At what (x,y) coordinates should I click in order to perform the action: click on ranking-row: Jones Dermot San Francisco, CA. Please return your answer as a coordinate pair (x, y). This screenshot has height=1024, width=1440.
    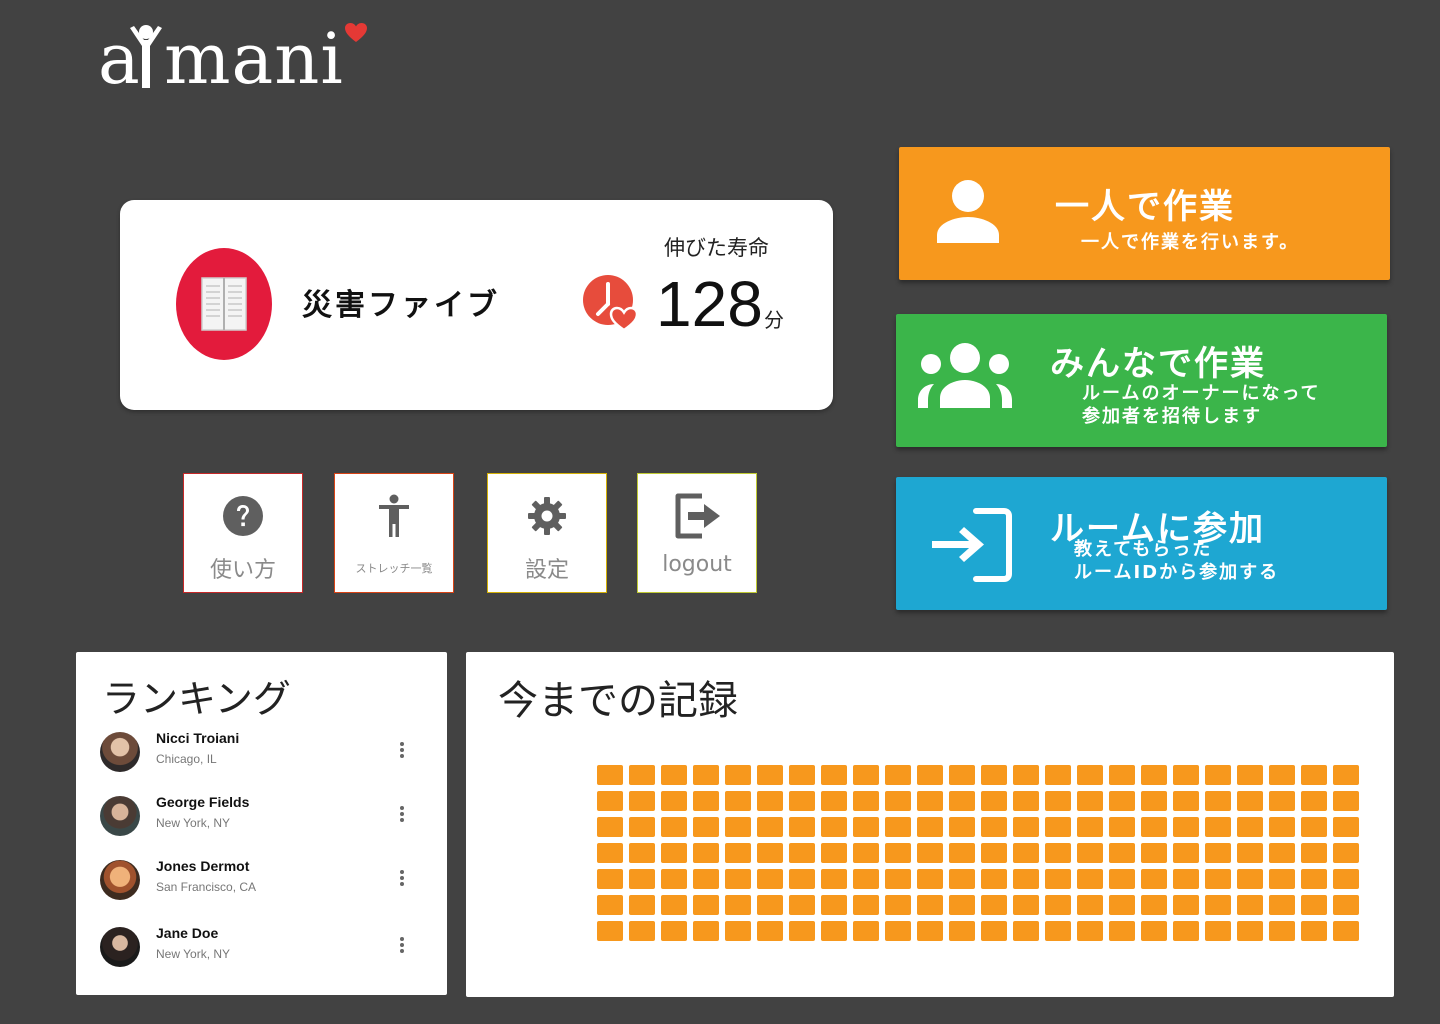
    Looking at the image, I should click on (258, 880).